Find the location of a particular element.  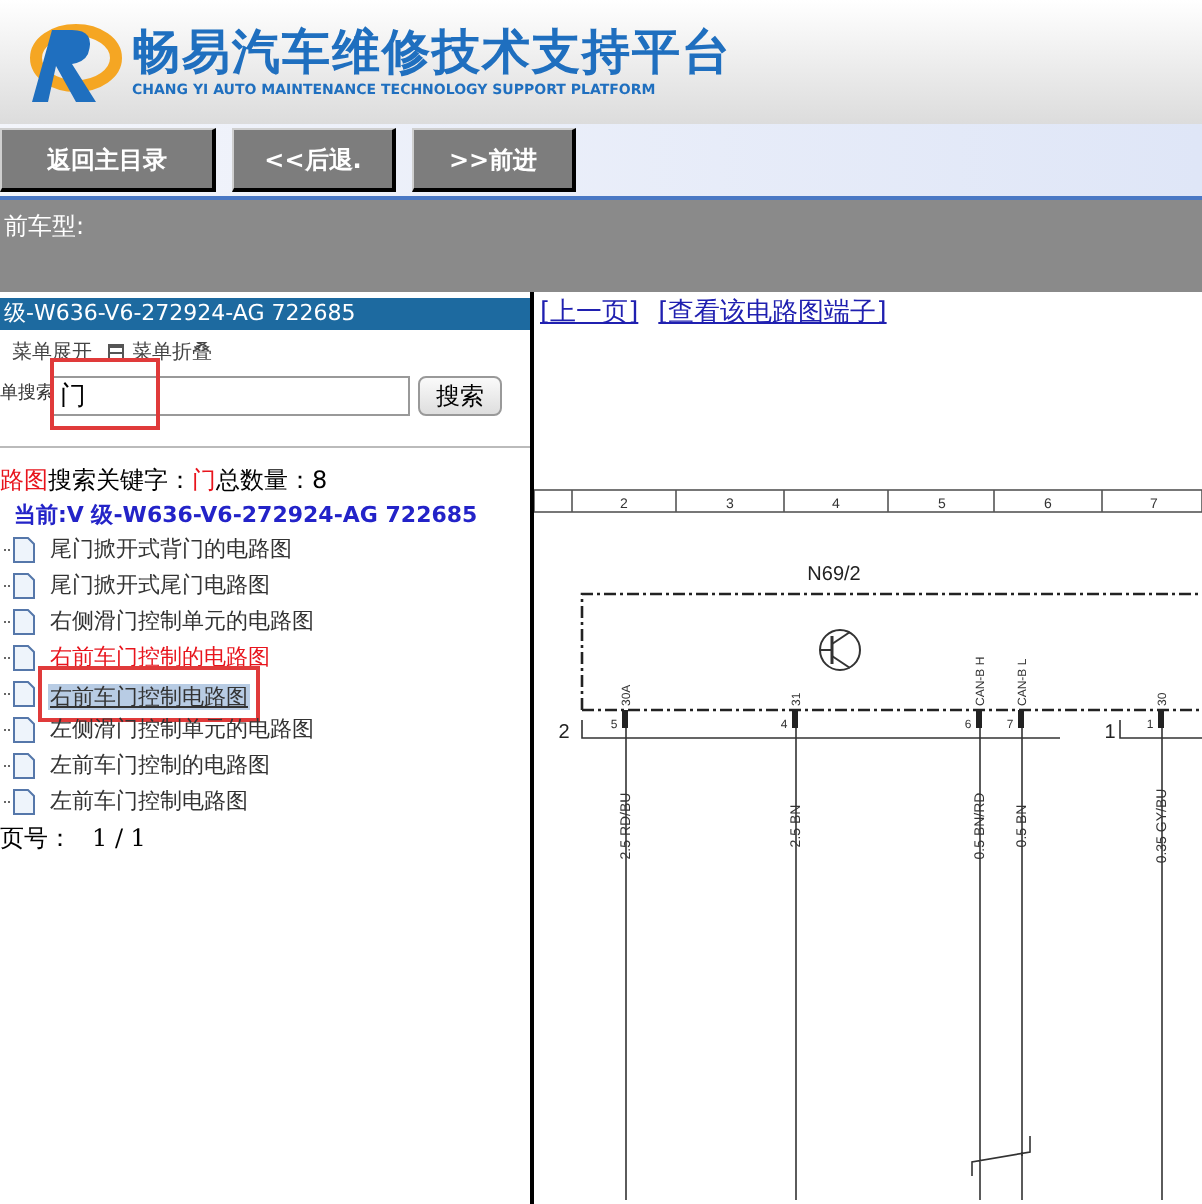

search-field: 门 is located at coordinates (230, 396).